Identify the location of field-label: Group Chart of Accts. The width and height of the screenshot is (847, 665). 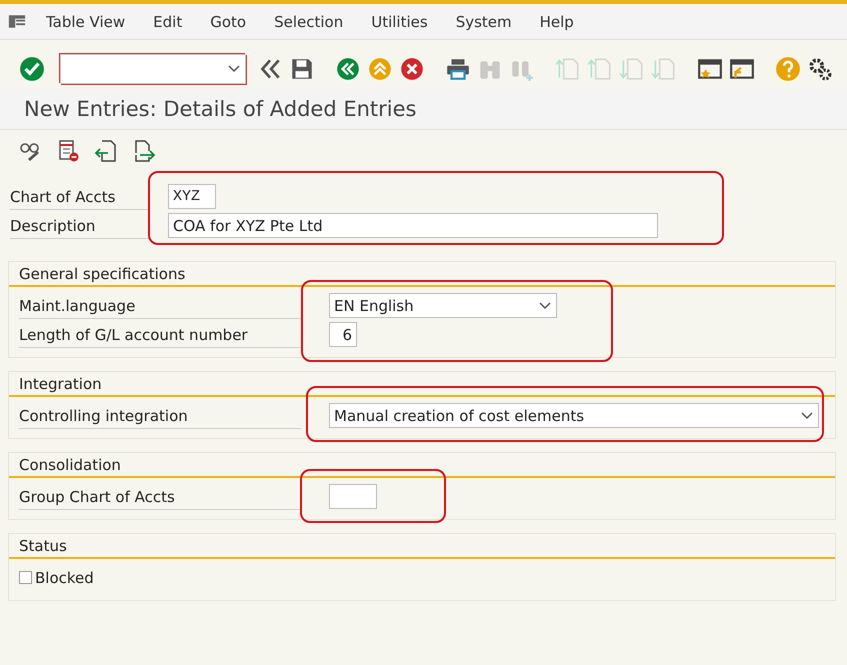
(160, 497).